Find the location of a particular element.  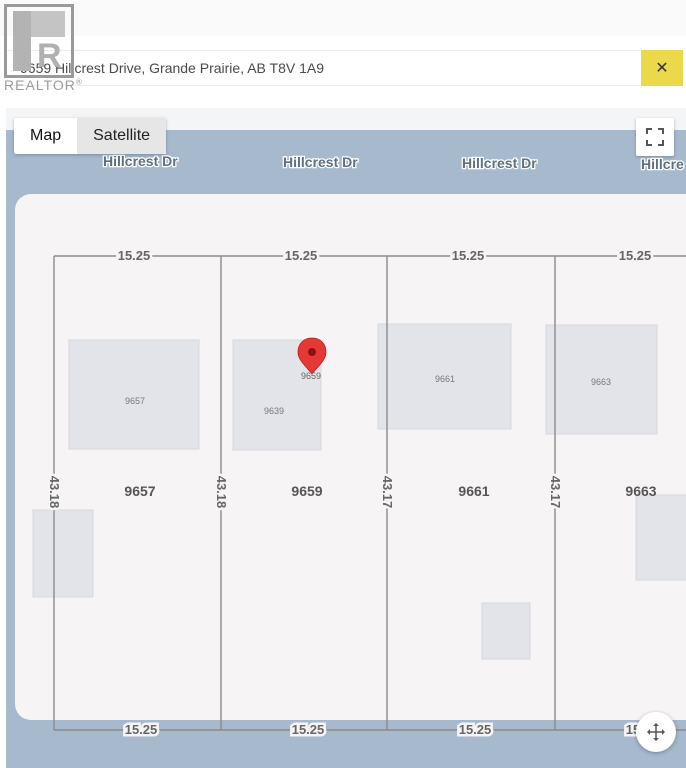

lot-number: 9661 is located at coordinates (473, 491).